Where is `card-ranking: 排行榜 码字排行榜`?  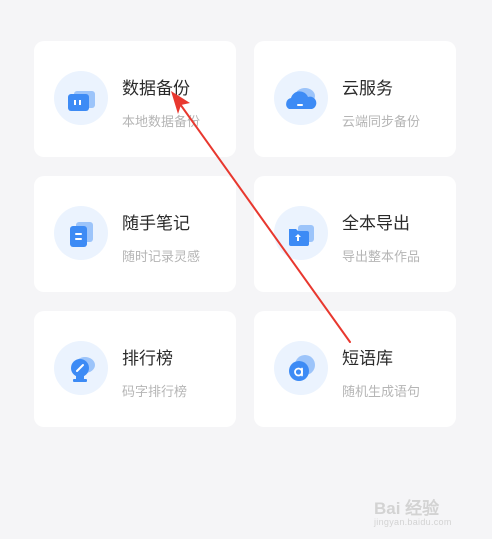
card-ranking: 排行榜 码字排行榜 is located at coordinates (135, 369).